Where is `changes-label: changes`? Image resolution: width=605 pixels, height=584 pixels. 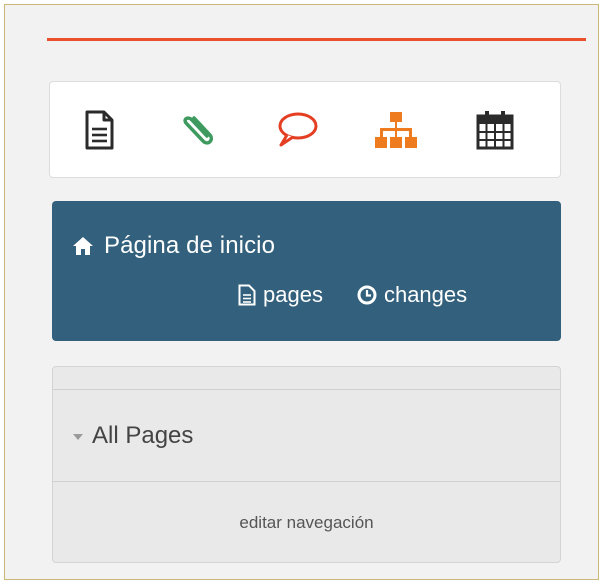 changes-label: changes is located at coordinates (425, 294).